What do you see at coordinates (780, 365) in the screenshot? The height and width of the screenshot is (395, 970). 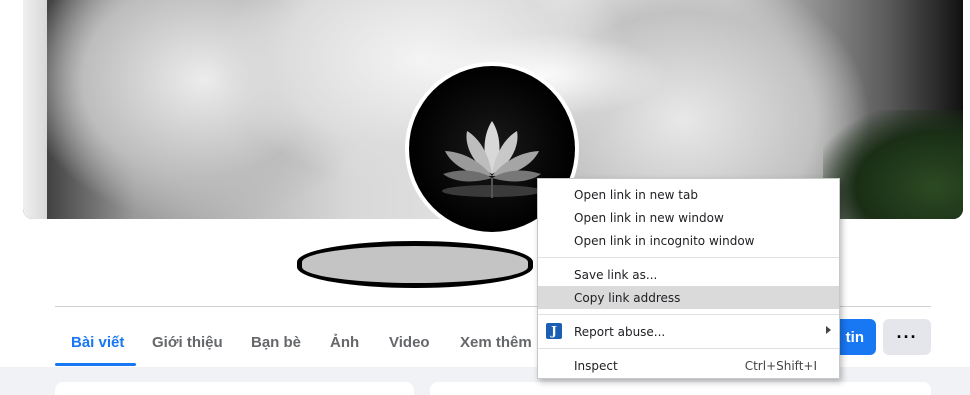 I see `menu-shortcut: Ctrl+Shift+I` at bounding box center [780, 365].